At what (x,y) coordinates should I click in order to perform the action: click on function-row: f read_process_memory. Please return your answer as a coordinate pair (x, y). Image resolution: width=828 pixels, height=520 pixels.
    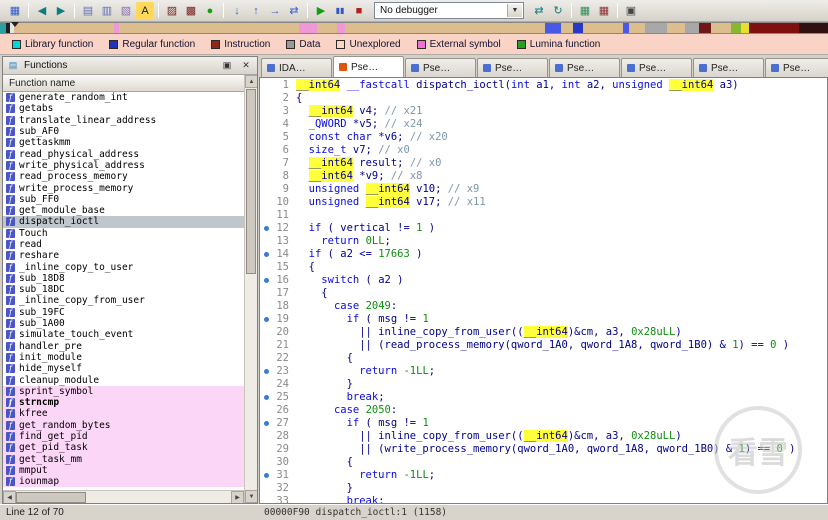
    Looking at the image, I should click on (123, 176).